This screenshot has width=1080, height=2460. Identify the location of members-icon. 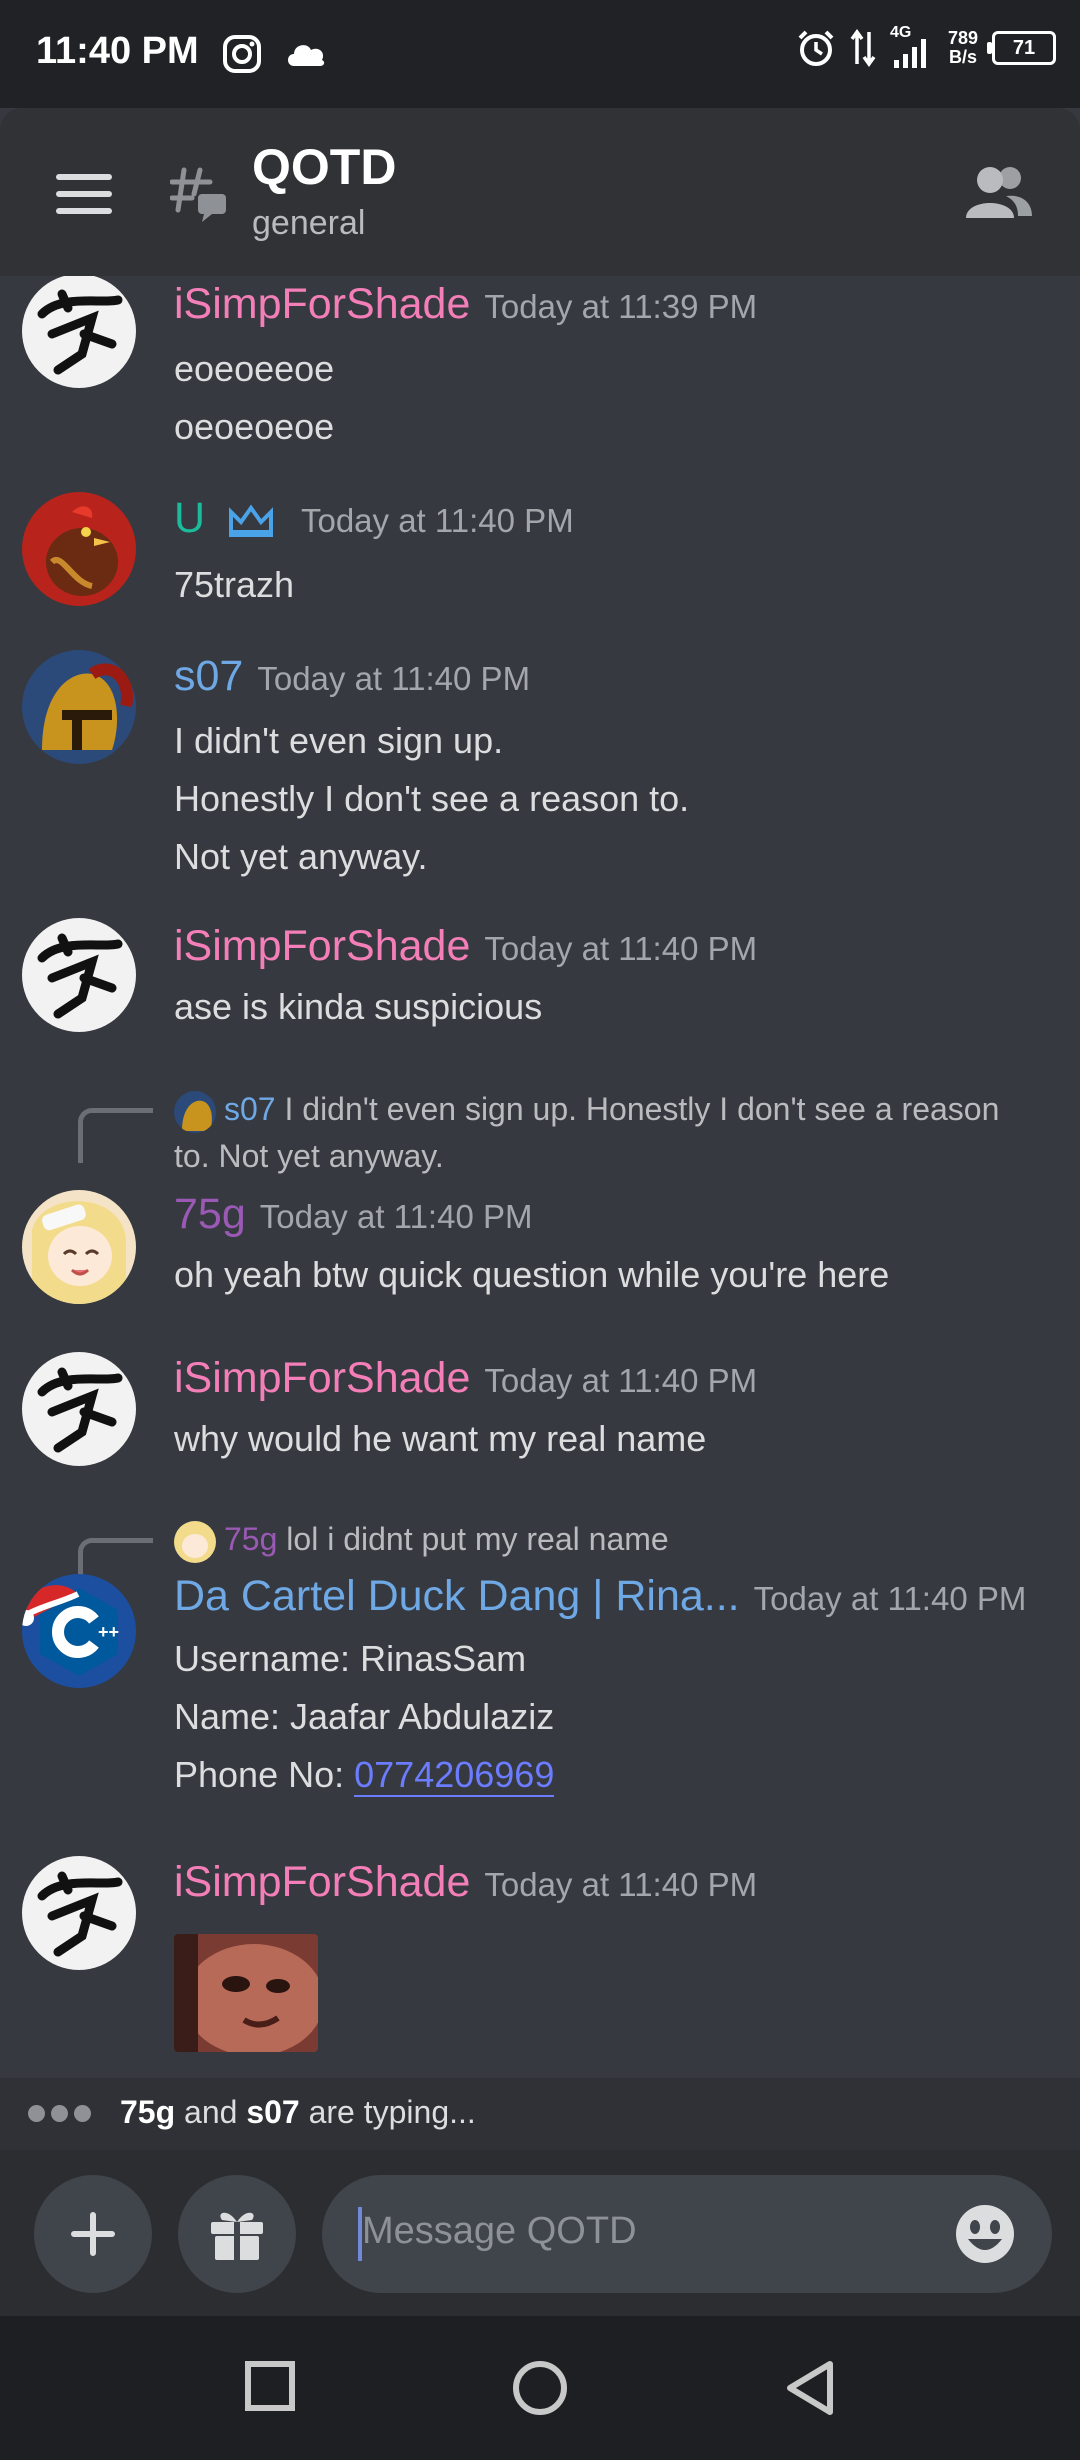
(999, 192).